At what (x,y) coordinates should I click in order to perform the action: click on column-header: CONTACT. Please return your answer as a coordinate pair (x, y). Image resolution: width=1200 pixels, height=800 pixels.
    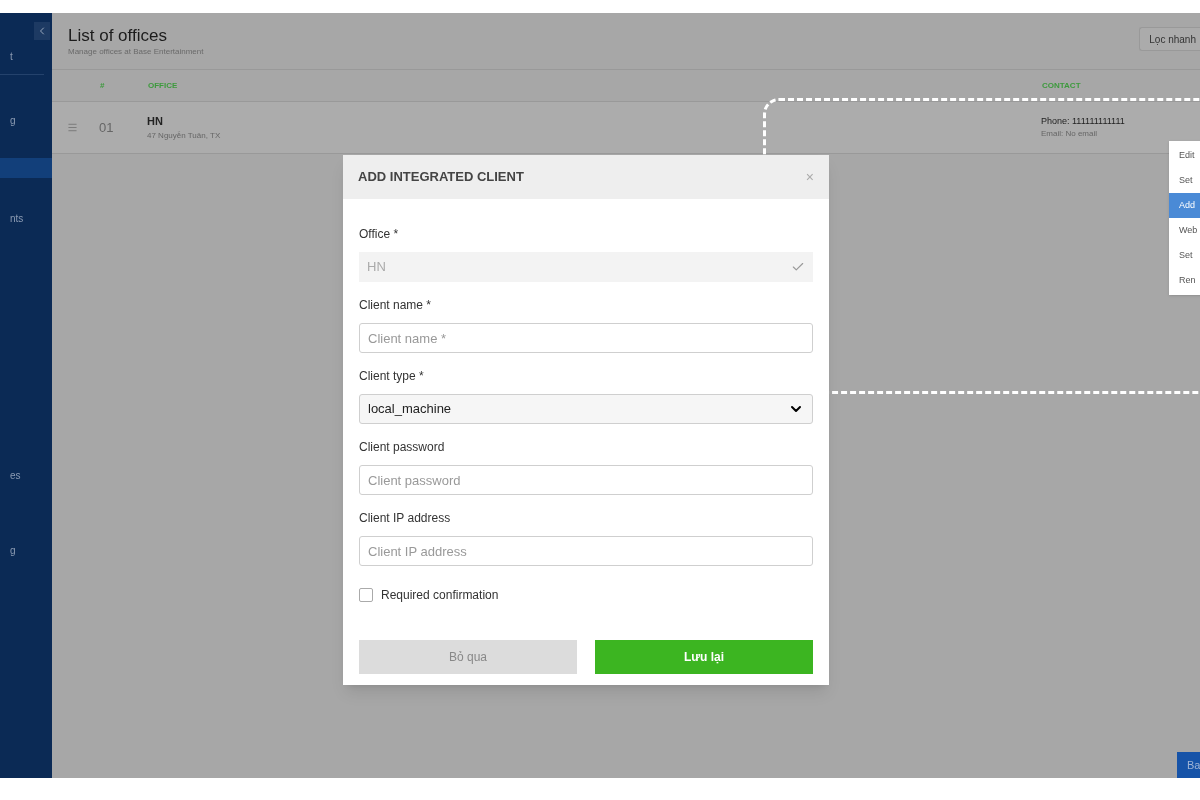
    Looking at the image, I should click on (1061, 85).